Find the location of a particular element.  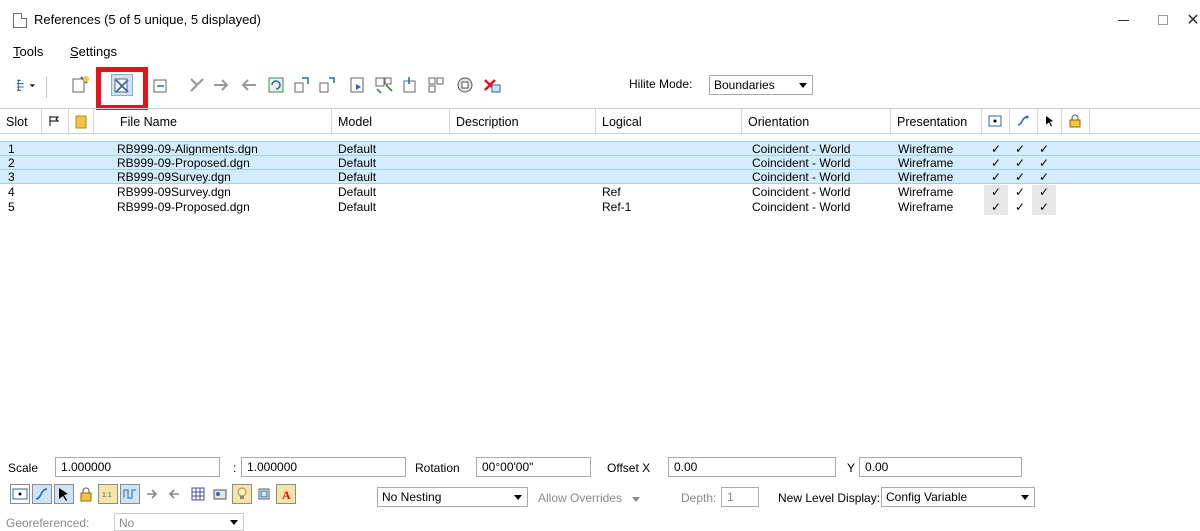

offset-y-input: 0.00 is located at coordinates (940, 467).